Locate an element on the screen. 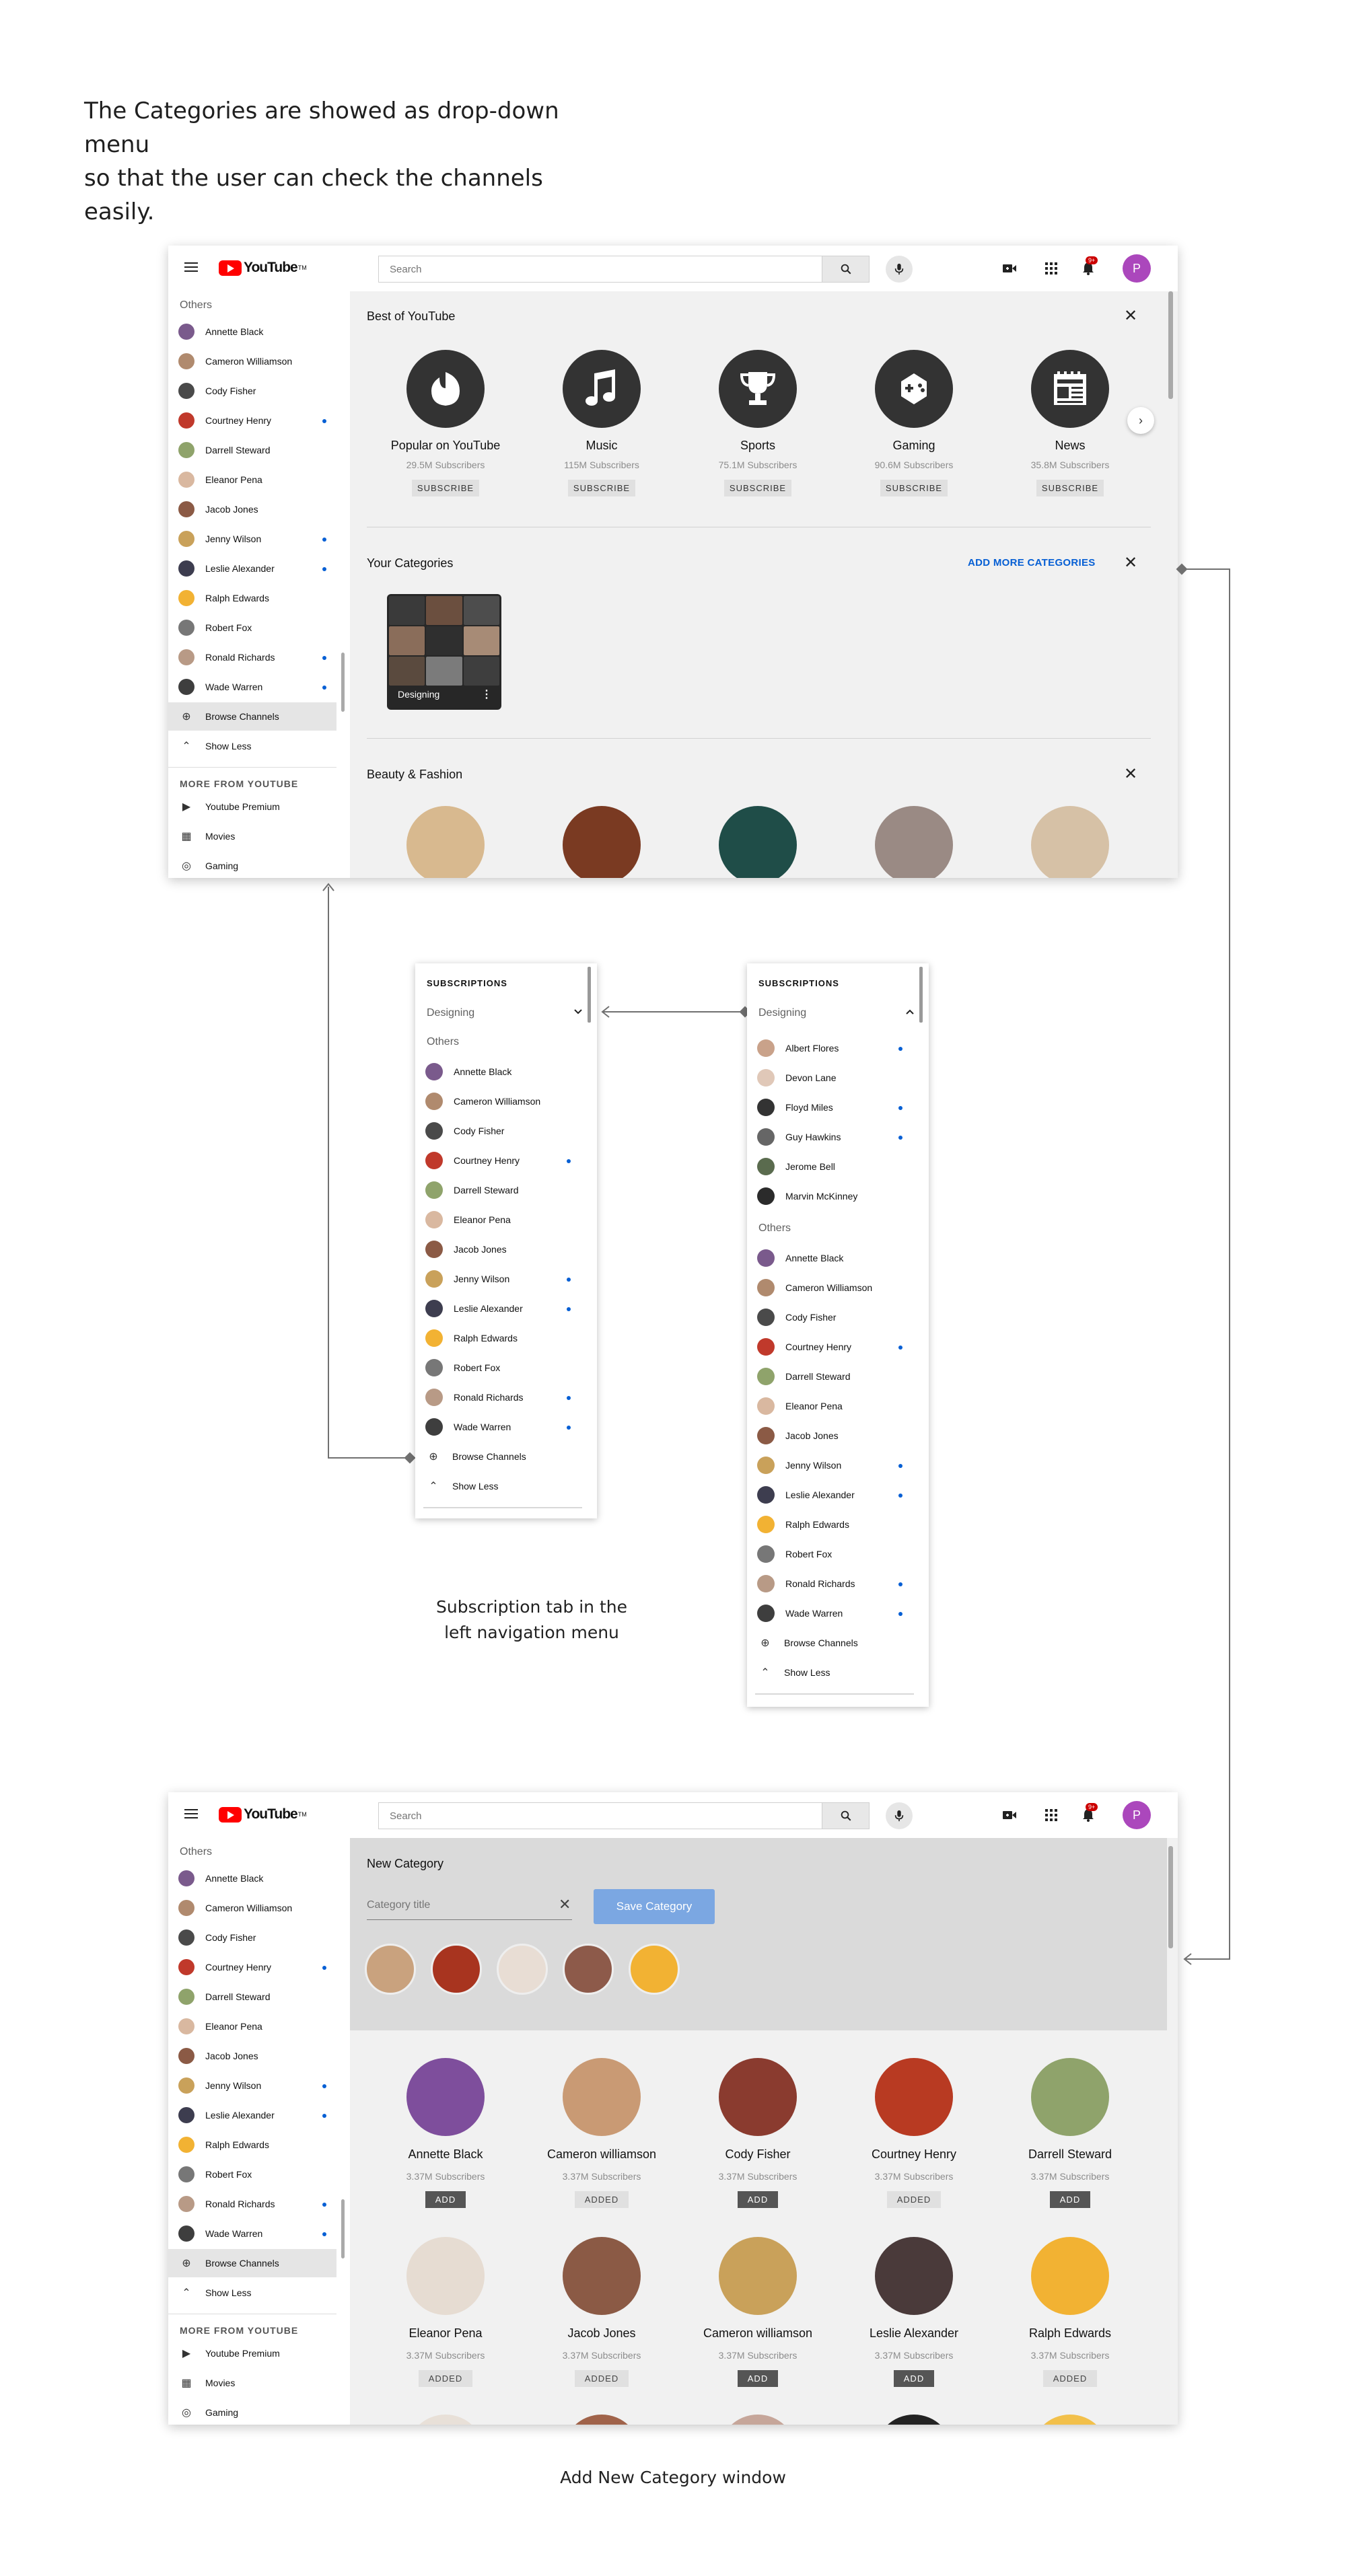 The width and height of the screenshot is (1346, 2576). apps-grid-icon is located at coordinates (1051, 1815).